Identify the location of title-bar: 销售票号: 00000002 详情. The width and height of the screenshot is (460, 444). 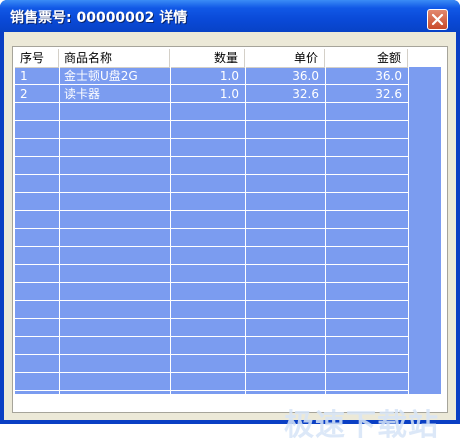
(230, 16).